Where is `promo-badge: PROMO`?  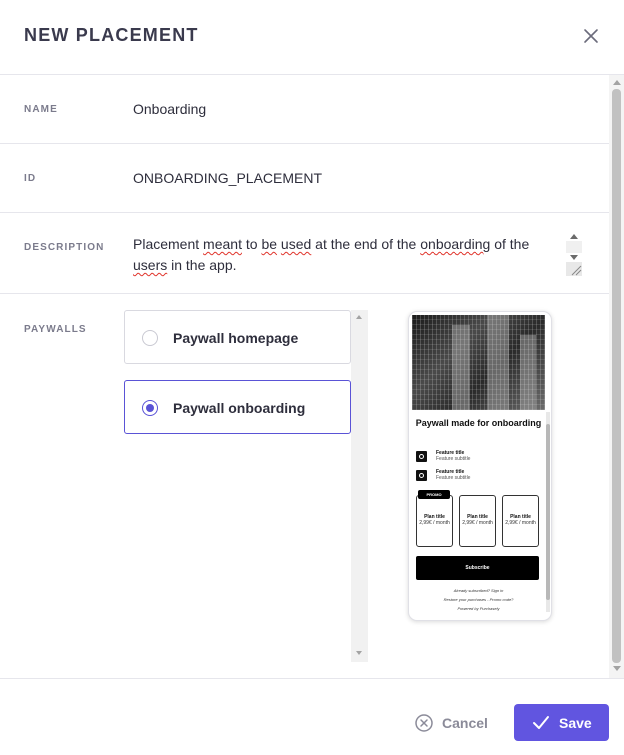 promo-badge: PROMO is located at coordinates (434, 494).